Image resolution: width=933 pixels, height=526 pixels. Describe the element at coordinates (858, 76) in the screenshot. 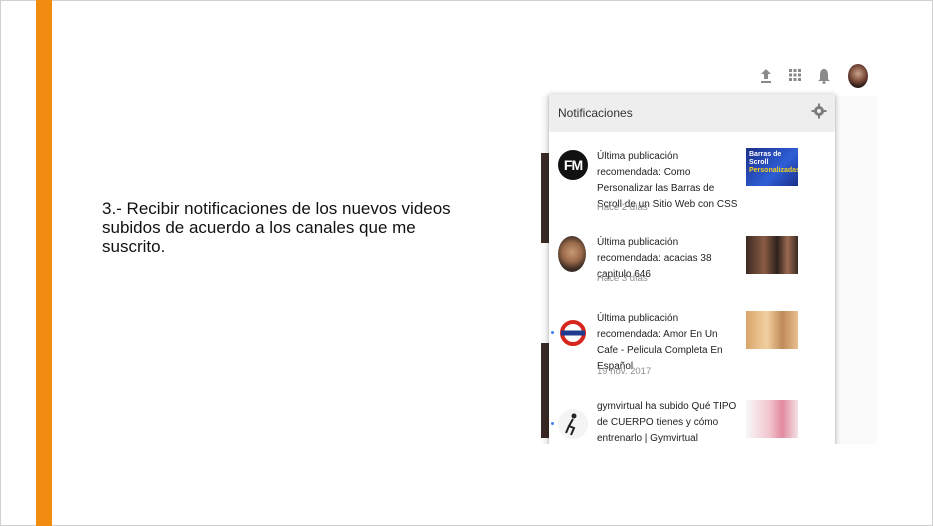

I see `account-avatar` at that location.